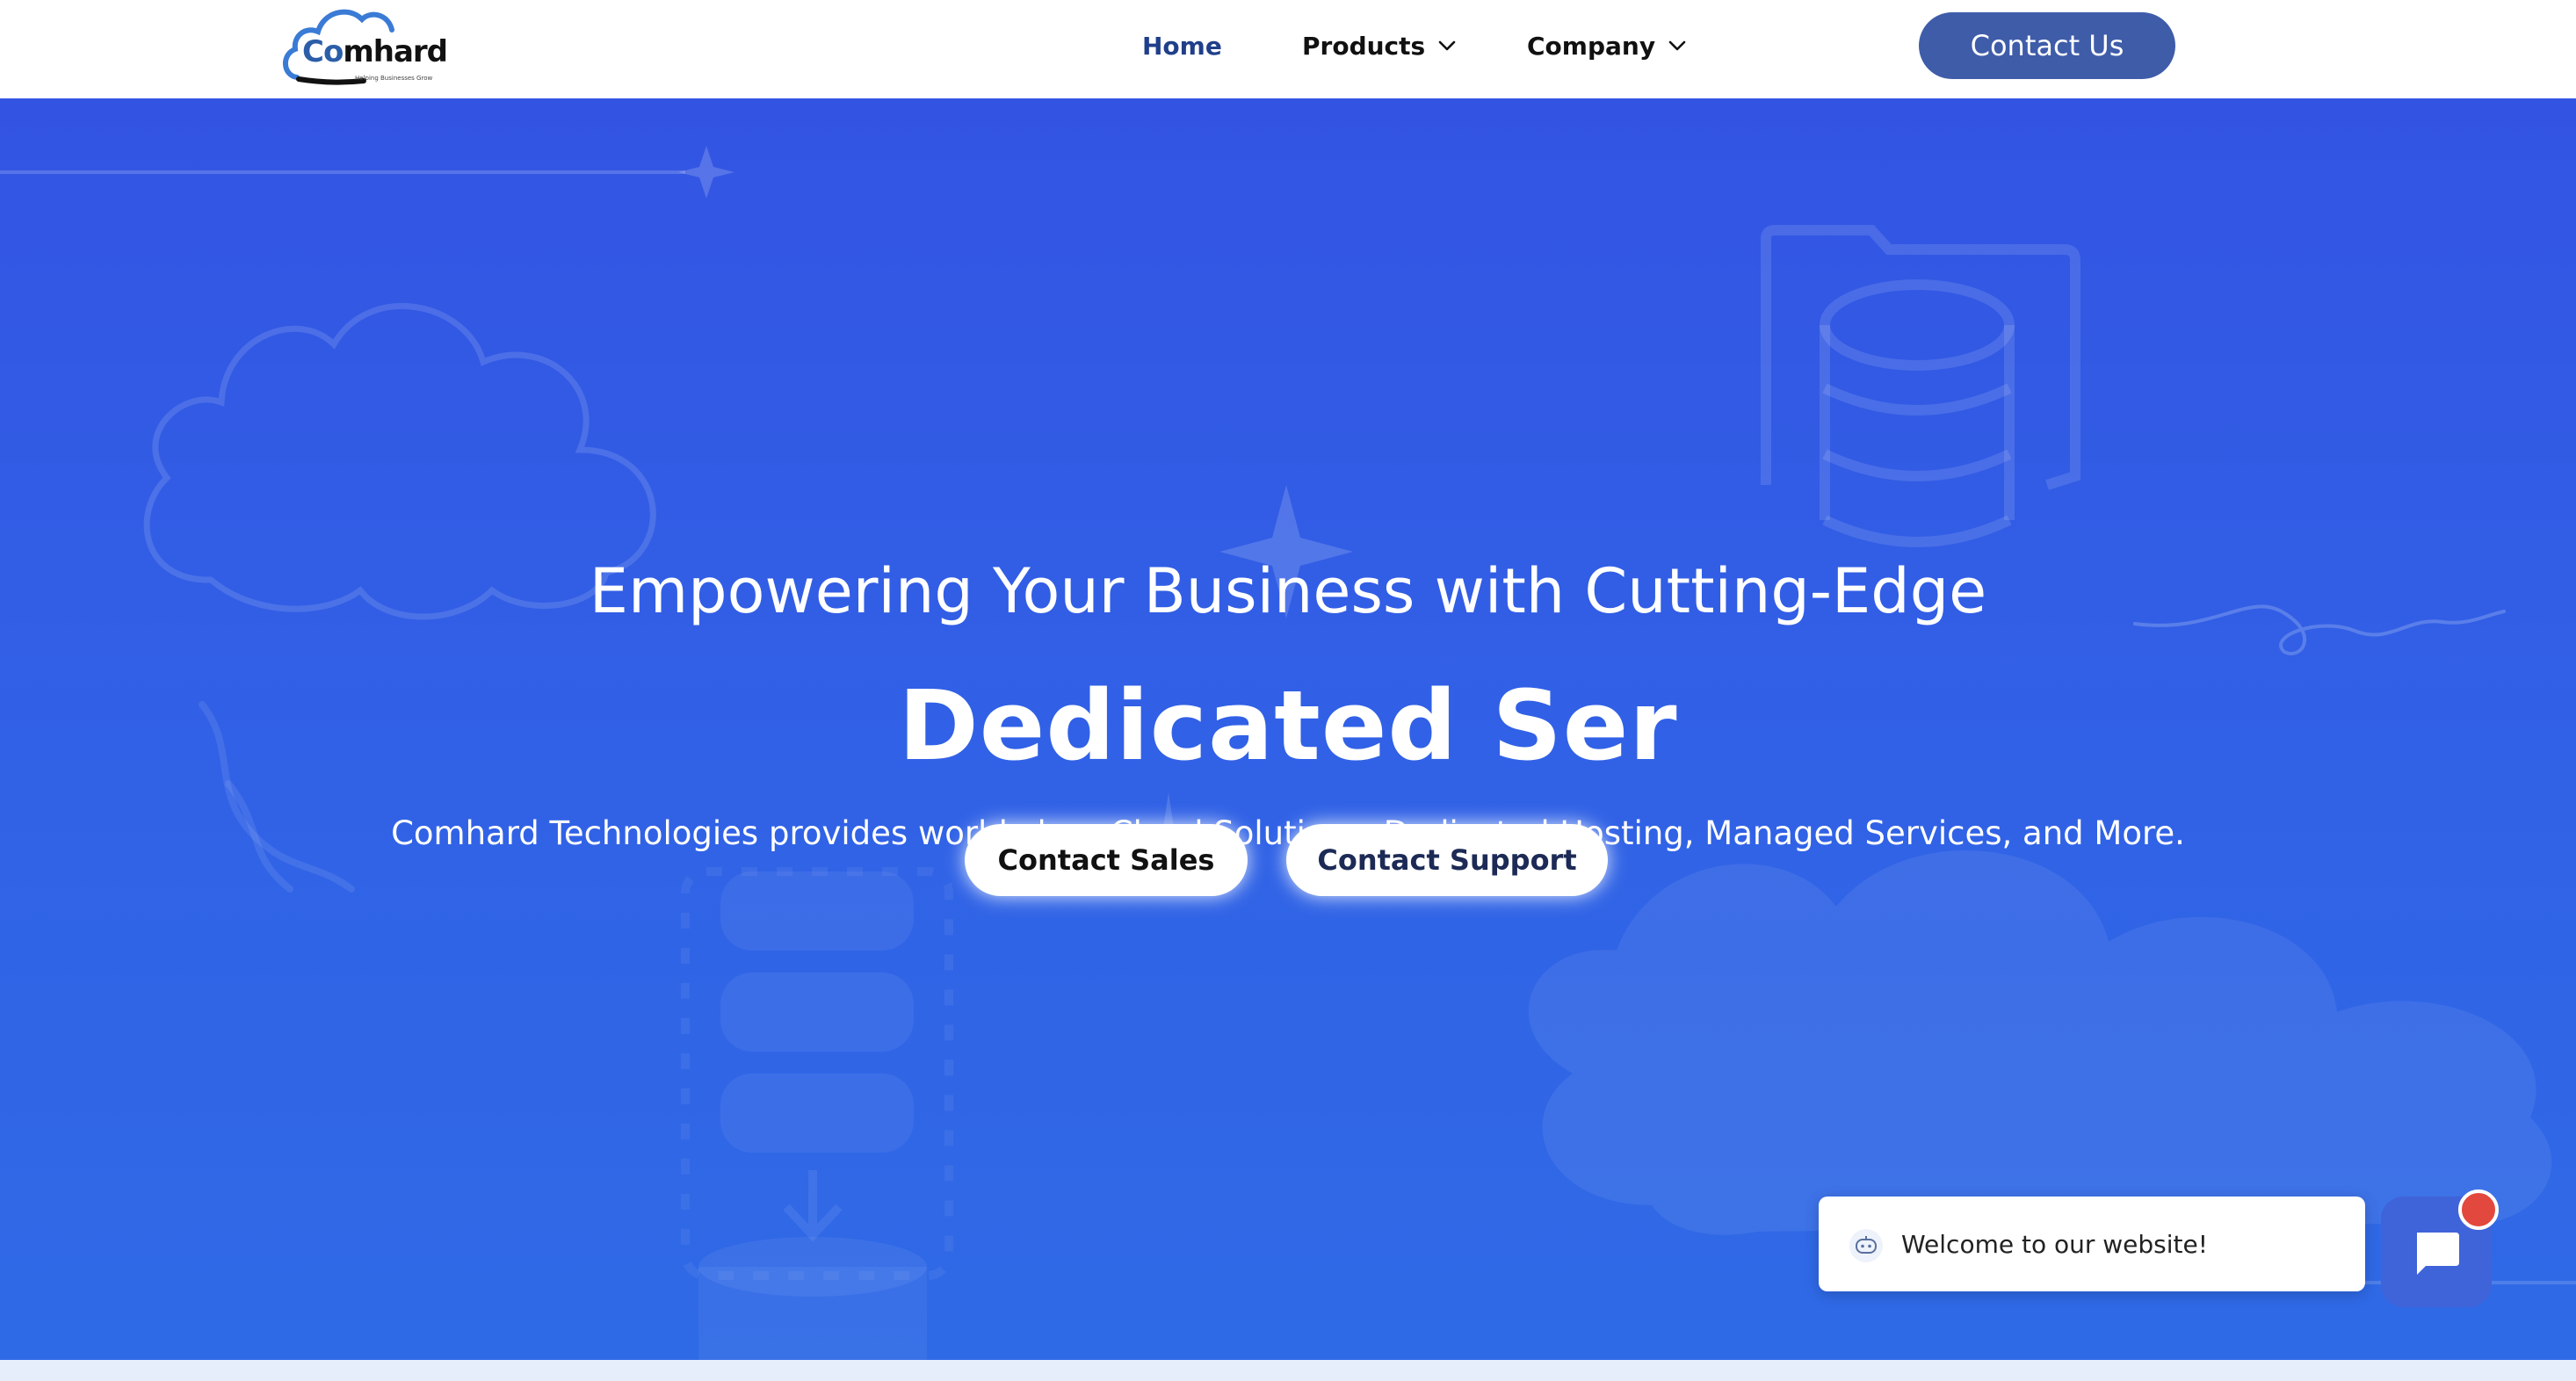 This screenshot has height=1381, width=2576. I want to click on cloud-filled-icon, so click(2040, 1042).